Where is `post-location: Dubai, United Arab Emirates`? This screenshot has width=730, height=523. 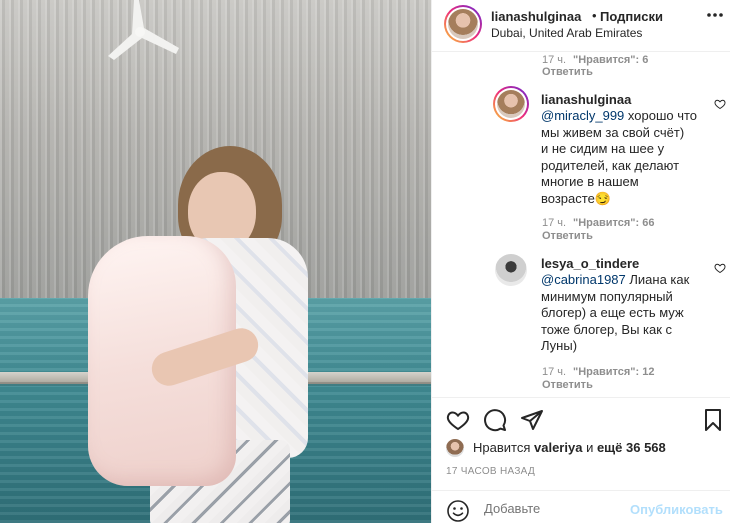
post-location: Dubai, United Arab Emirates is located at coordinates (566, 33).